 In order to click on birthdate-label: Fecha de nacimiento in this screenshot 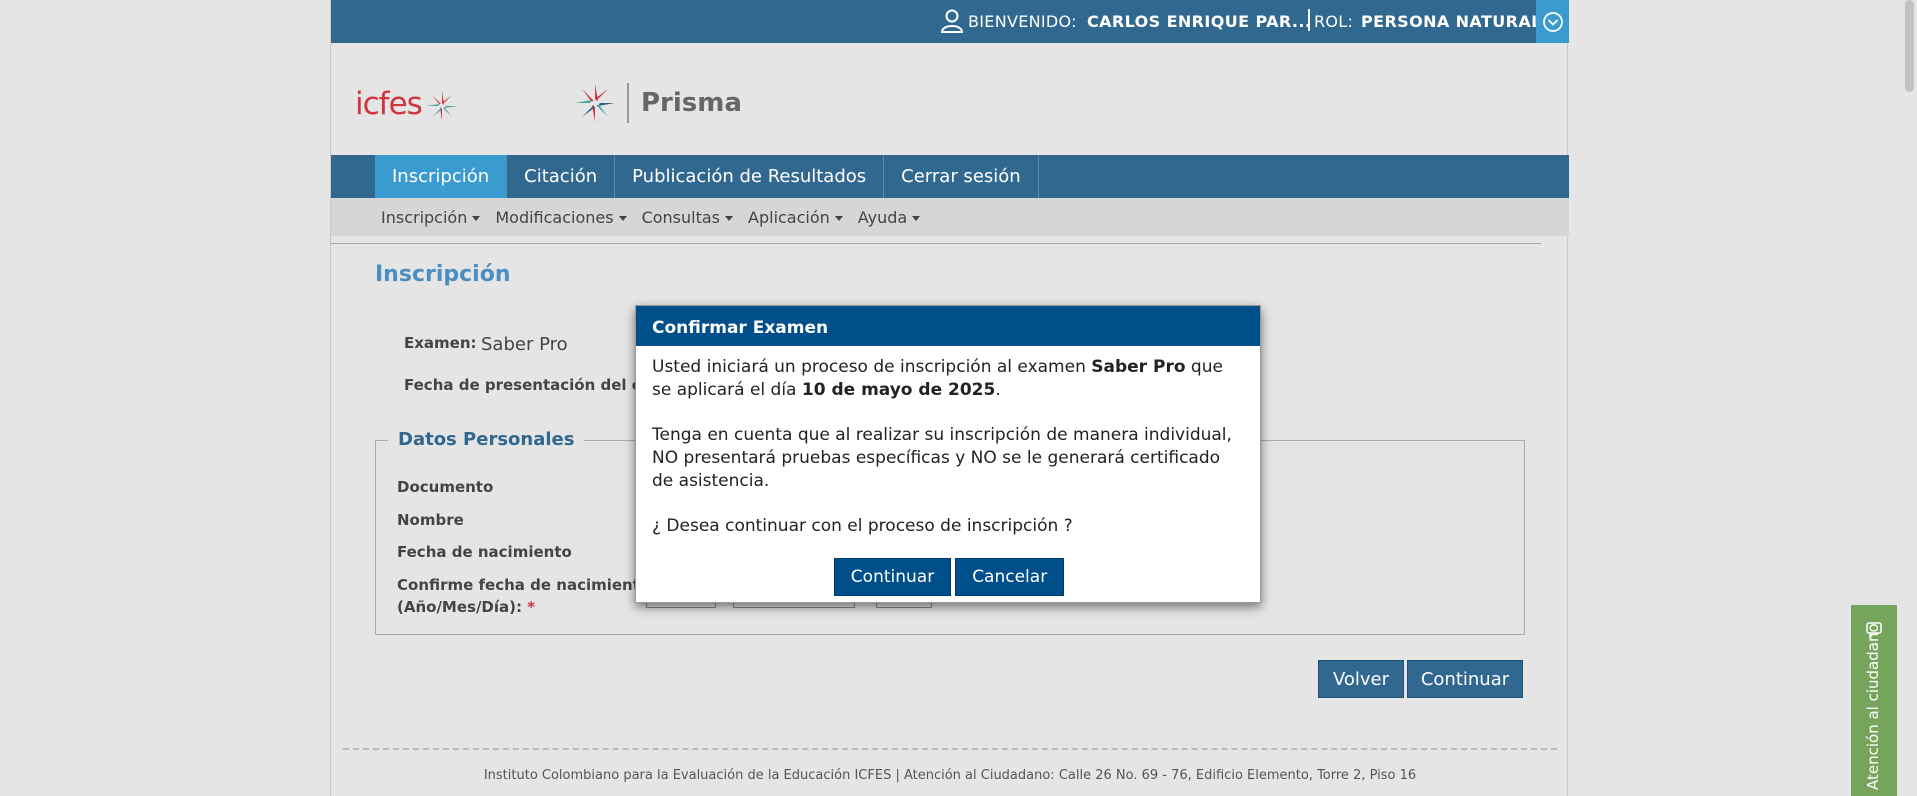, I will do `click(484, 552)`.